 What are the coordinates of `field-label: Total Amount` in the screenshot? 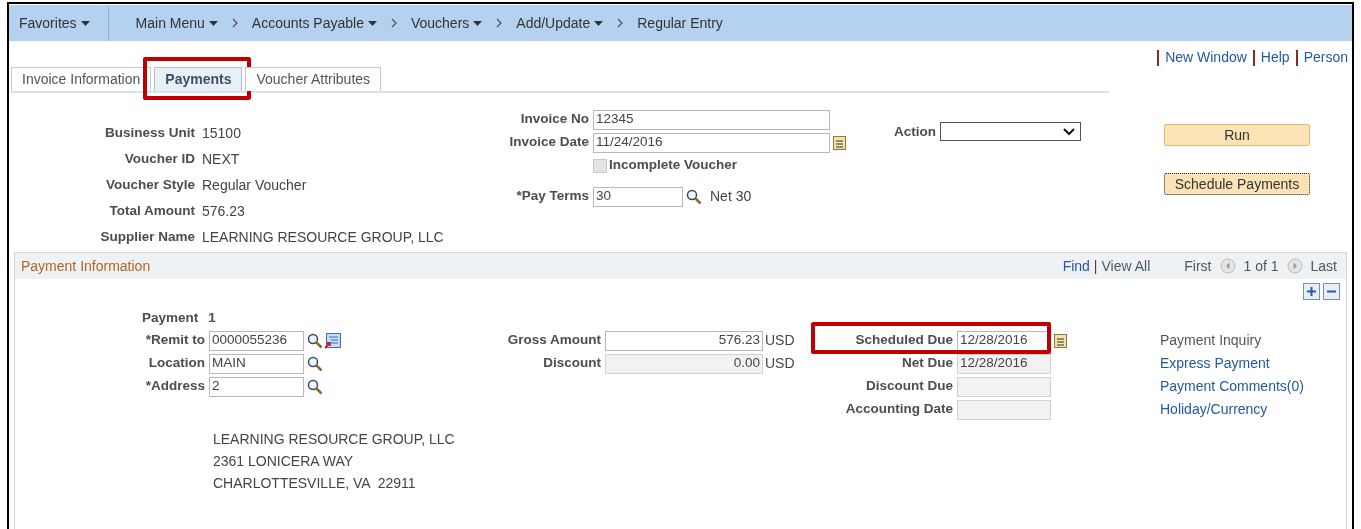 It's located at (151, 210).